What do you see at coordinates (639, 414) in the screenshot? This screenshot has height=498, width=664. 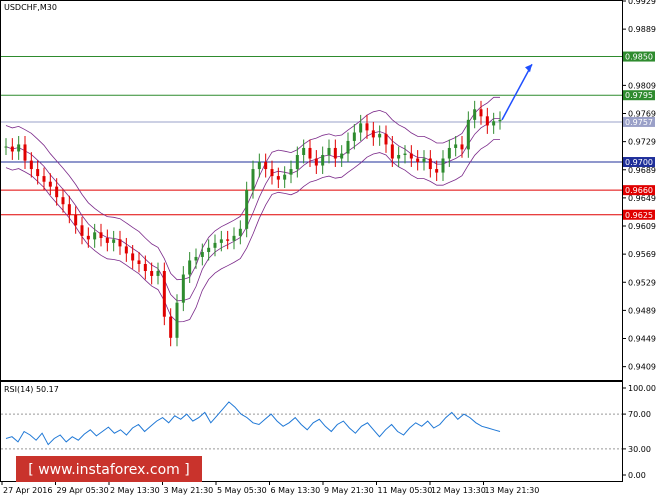 I see `rsi-tick-label: 70.00` at bounding box center [639, 414].